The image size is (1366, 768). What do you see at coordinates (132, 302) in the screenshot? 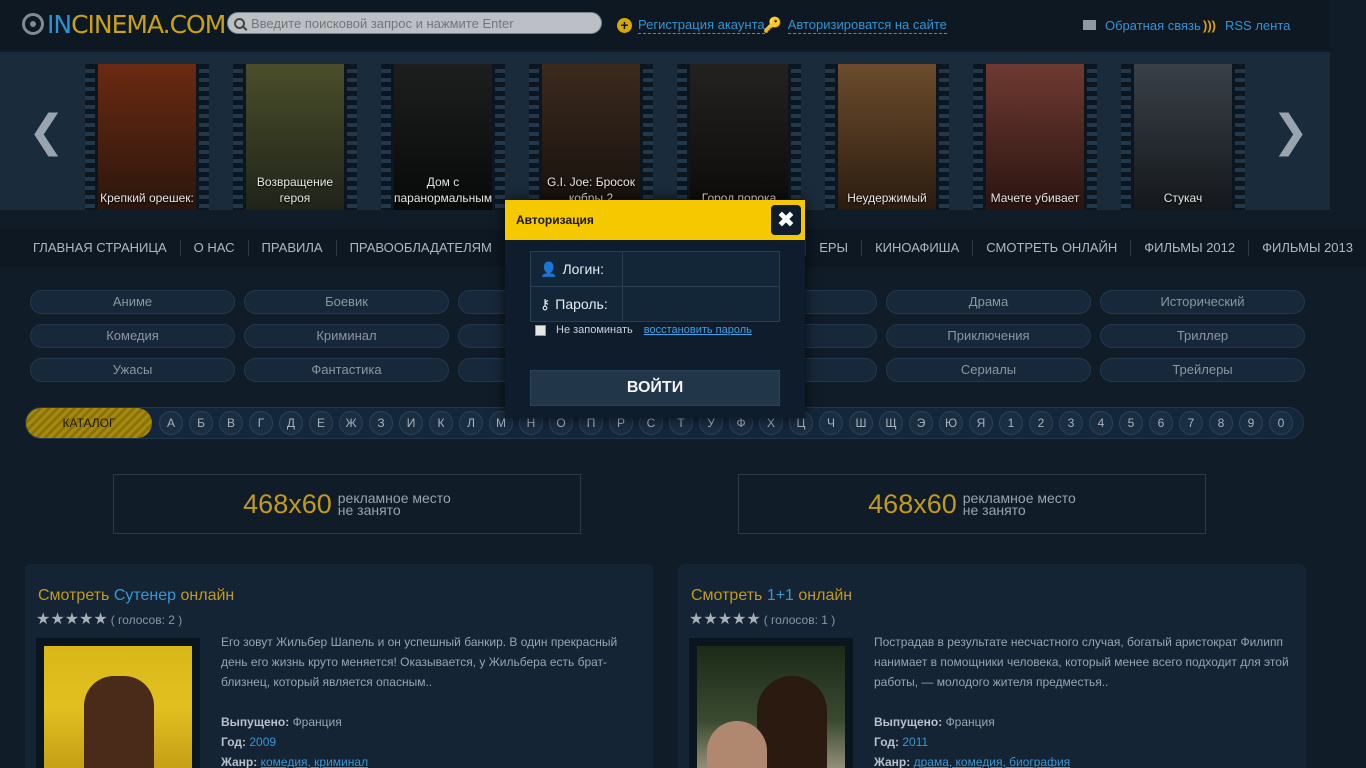
I see `genre-button: Аниме` at bounding box center [132, 302].